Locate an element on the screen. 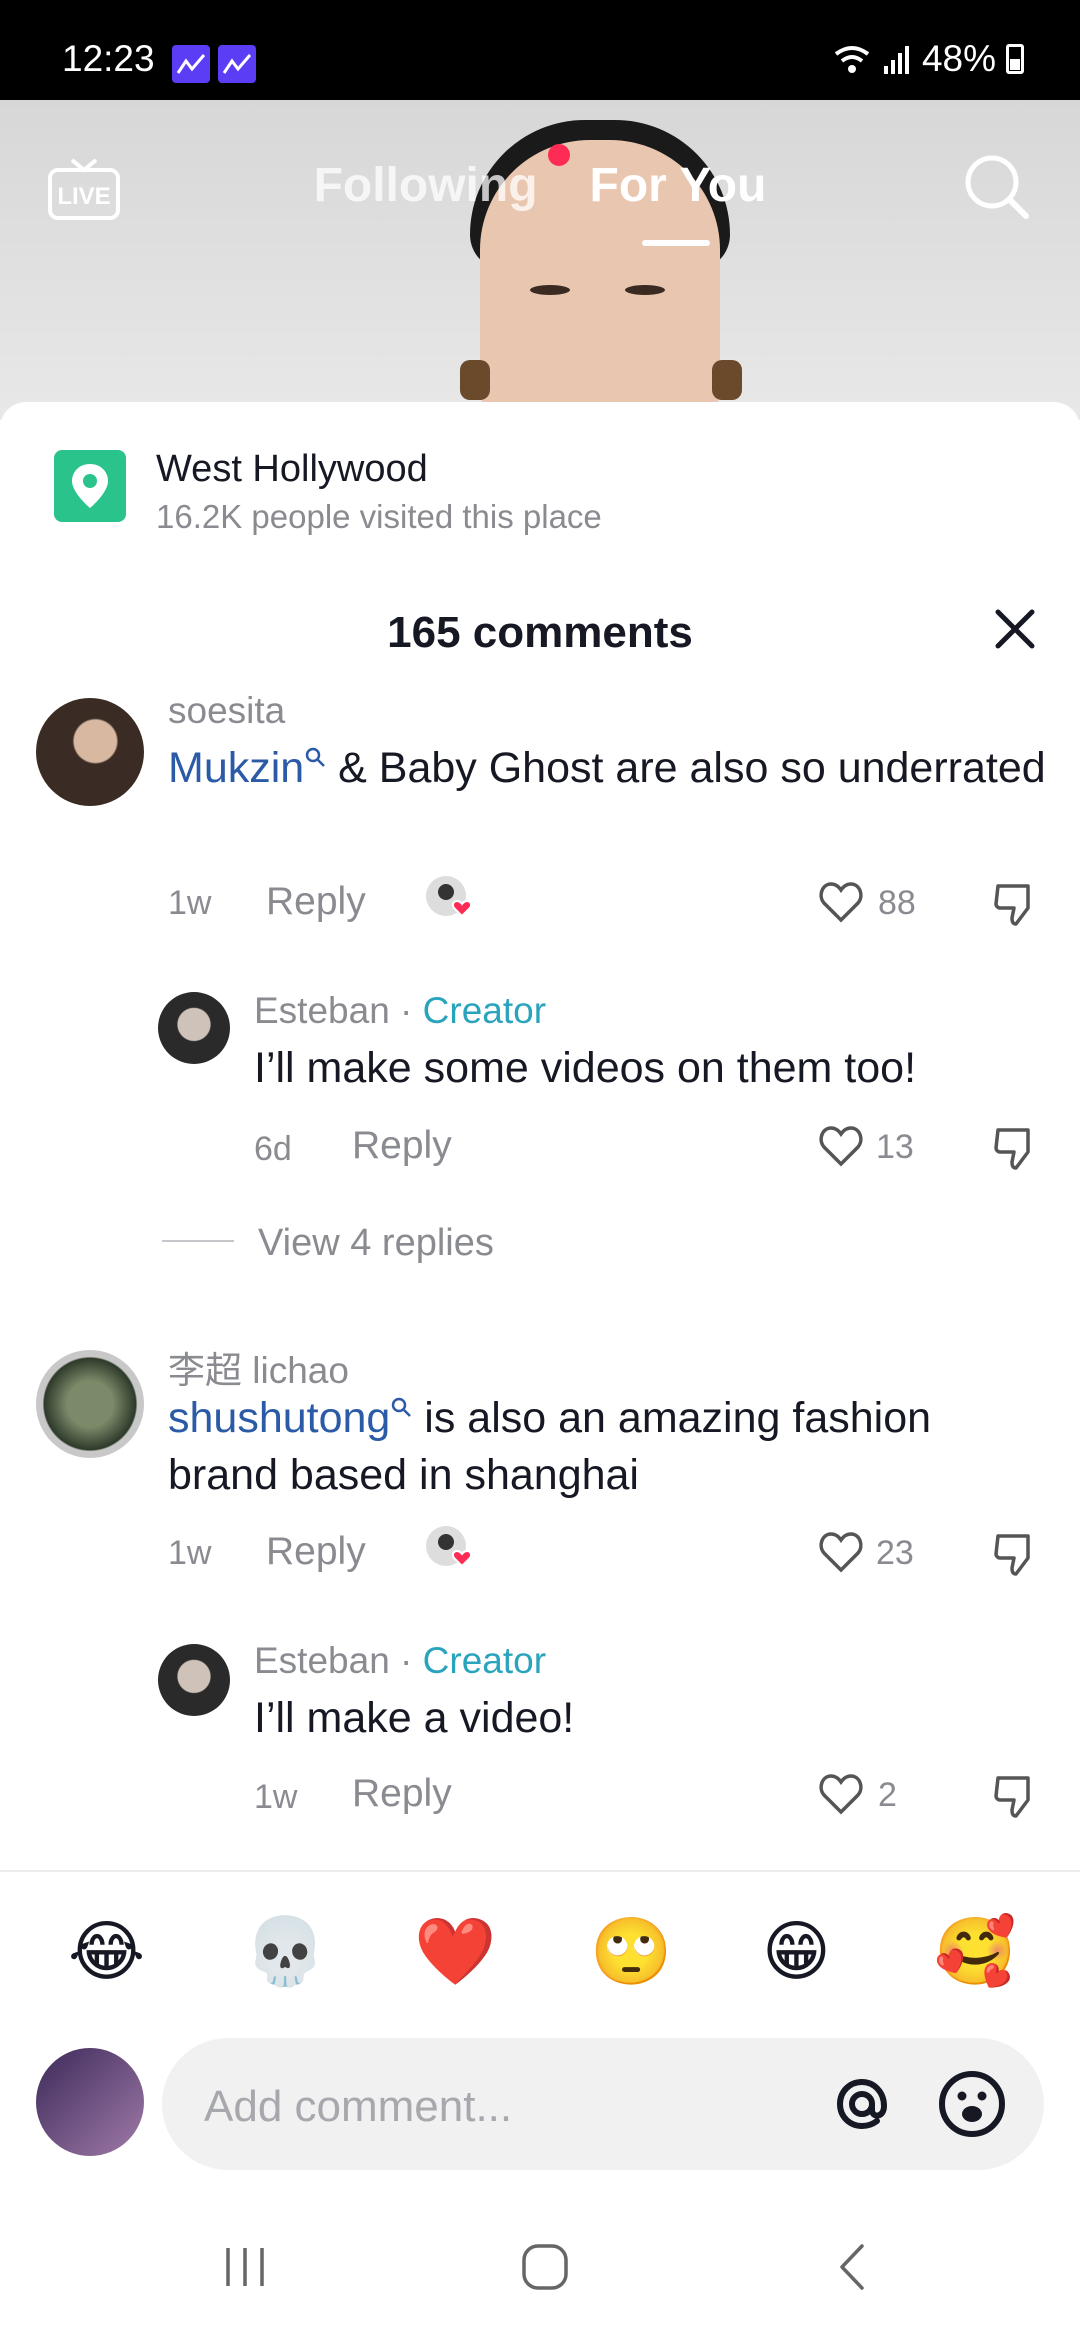 Image resolution: width=1080 pixels, height=2340 pixels. status-indicators: 48% is located at coordinates (928, 59).